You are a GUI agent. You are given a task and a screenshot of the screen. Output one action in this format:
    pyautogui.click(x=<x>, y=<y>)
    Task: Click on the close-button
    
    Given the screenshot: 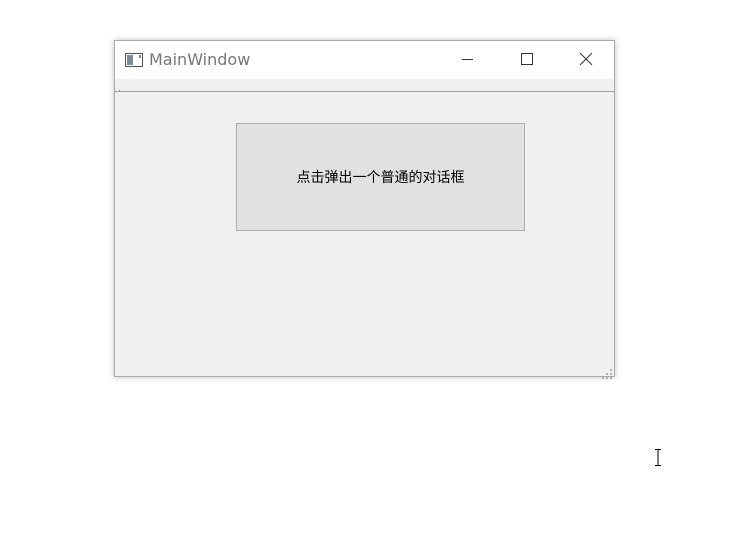 What is the action you would take?
    pyautogui.click(x=585, y=60)
    